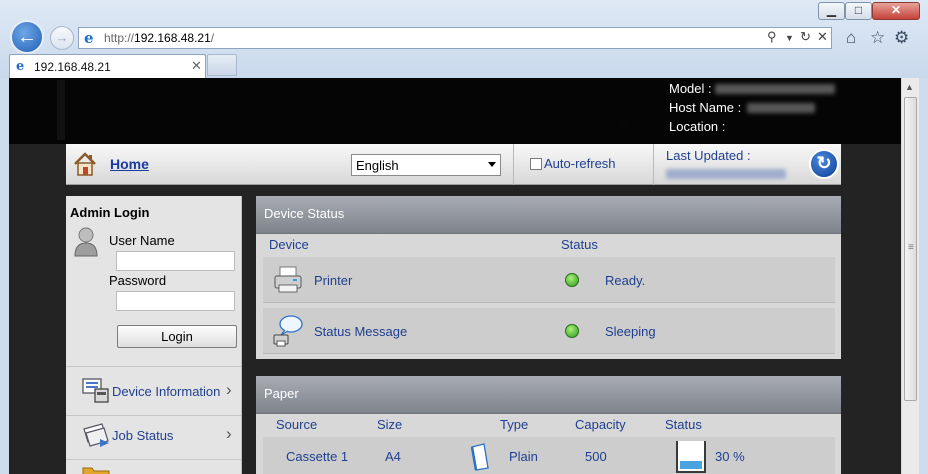 Image resolution: width=928 pixels, height=474 pixels. Describe the element at coordinates (548, 395) in the screenshot. I see `panel-header: Paper` at that location.